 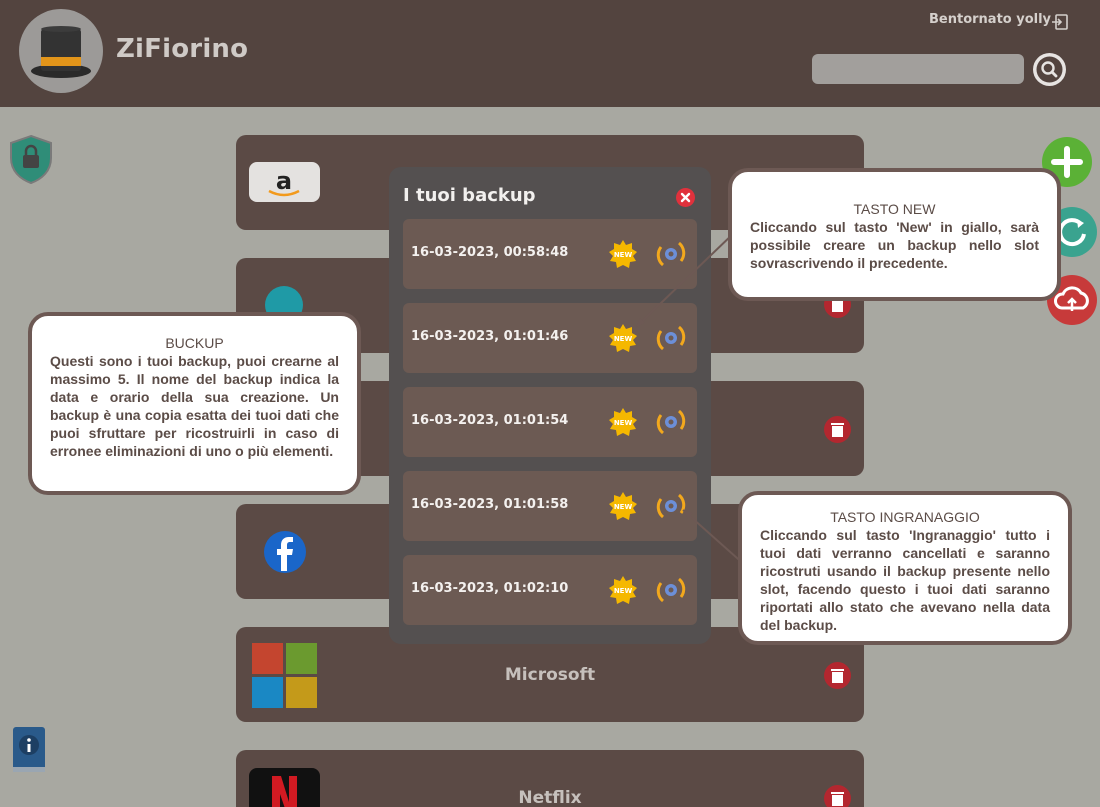 What do you see at coordinates (61, 51) in the screenshot?
I see `top-hat-logo-icon` at bounding box center [61, 51].